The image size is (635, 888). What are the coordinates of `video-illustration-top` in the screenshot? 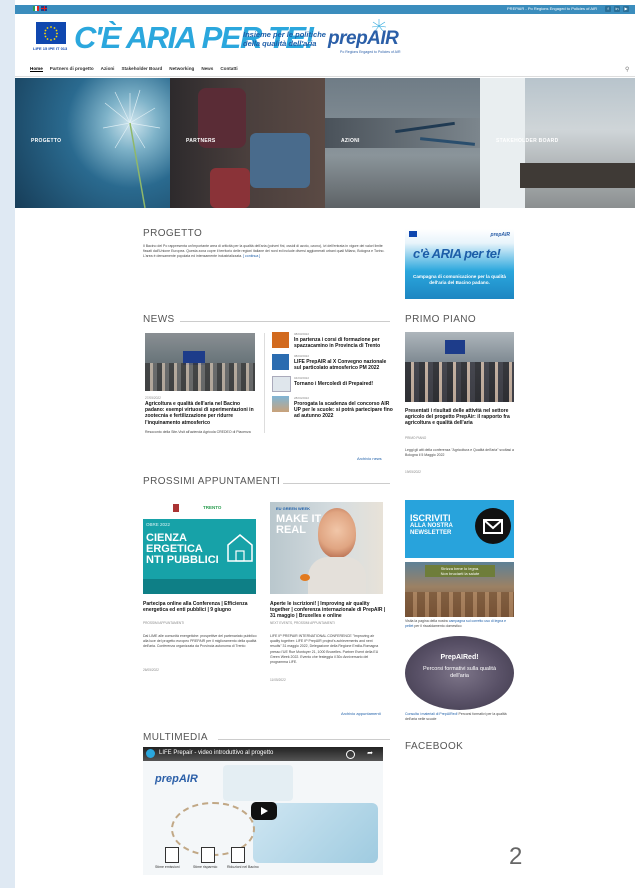 It's located at (258, 783).